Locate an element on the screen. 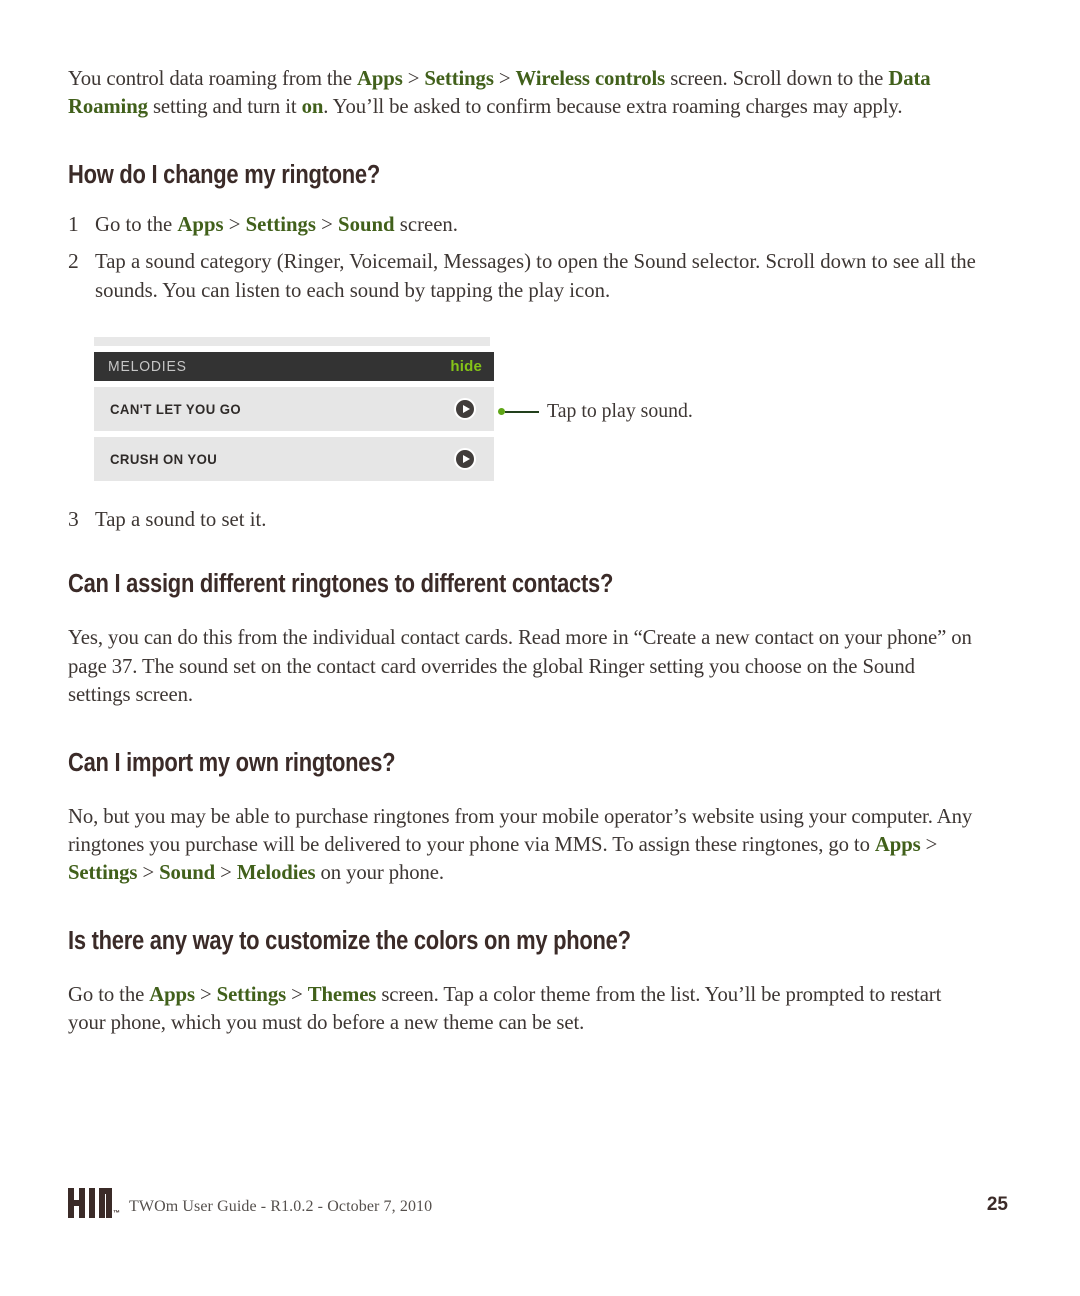  inline-keyword: Themes is located at coordinates (342, 993).